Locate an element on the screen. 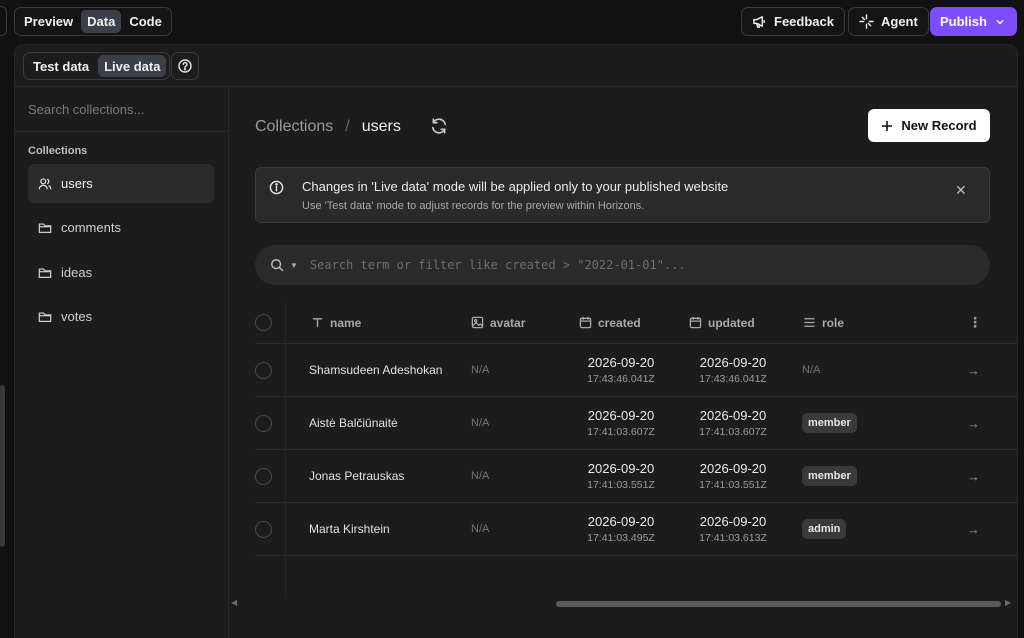  cell-created: 2026-09-20 17:41:03.607Z is located at coordinates (621, 423).